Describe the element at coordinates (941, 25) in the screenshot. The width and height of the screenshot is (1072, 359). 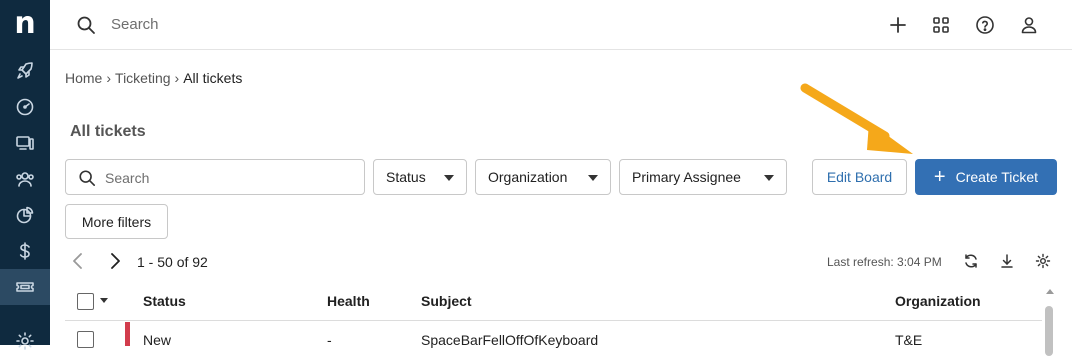
I see `apps-grid-icon` at that location.